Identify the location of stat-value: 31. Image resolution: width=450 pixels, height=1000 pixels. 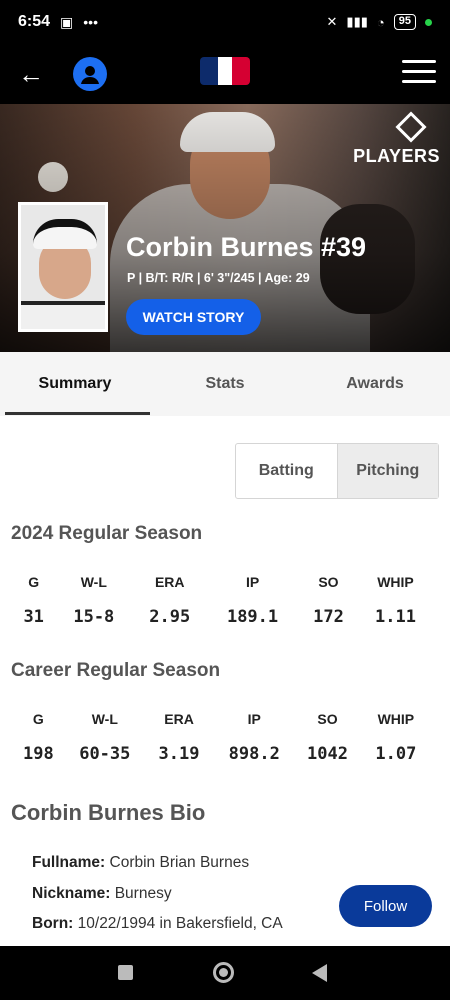
(33, 617).